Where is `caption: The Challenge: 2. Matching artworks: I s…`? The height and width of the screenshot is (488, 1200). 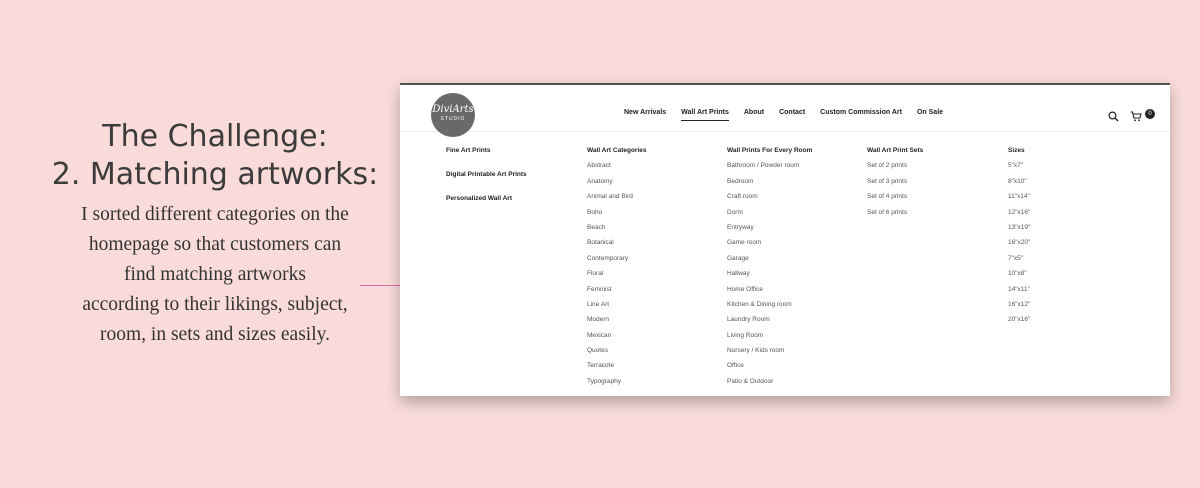
caption: The Challenge: 2. Matching artworks: I s… is located at coordinates (215, 234).